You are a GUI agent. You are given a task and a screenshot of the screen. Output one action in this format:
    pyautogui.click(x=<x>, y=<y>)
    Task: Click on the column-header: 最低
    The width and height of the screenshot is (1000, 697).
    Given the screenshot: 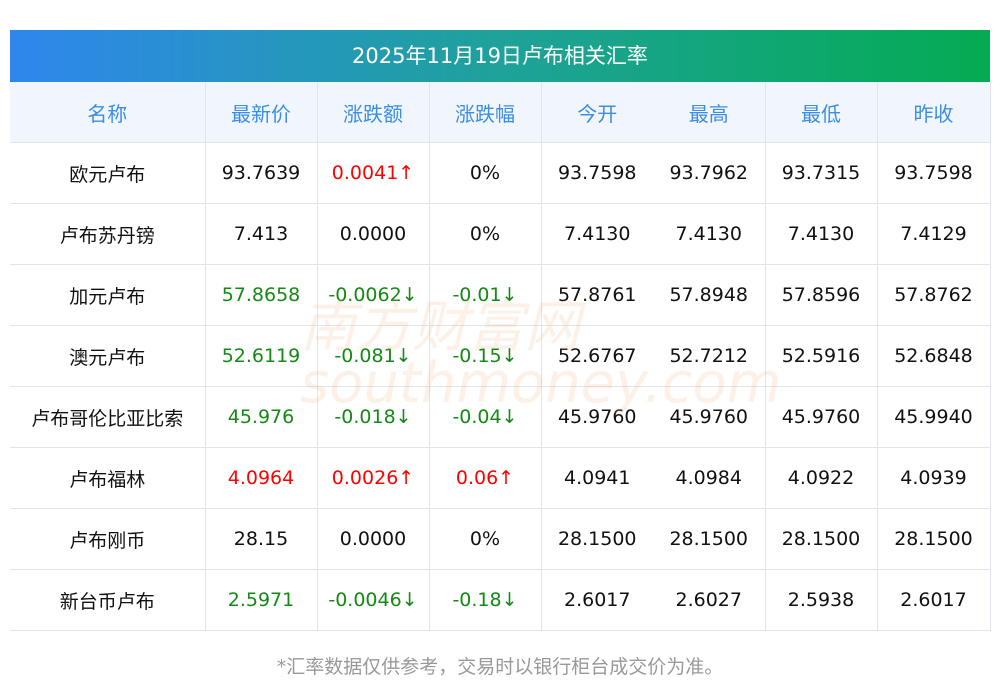 What is the action you would take?
    pyautogui.click(x=820, y=112)
    